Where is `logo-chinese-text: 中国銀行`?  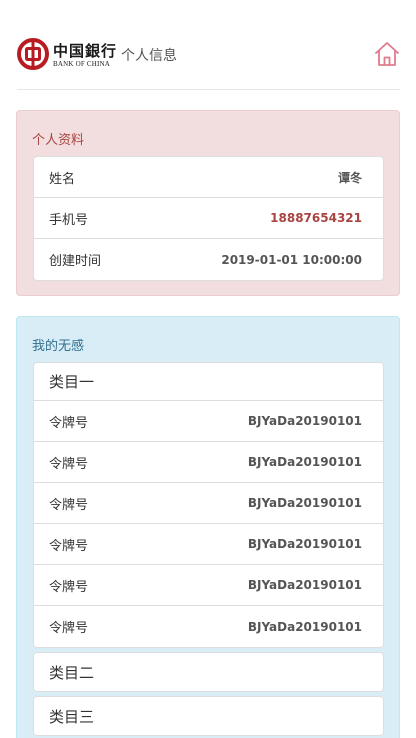
logo-chinese-text: 中国銀行 is located at coordinates (85, 51).